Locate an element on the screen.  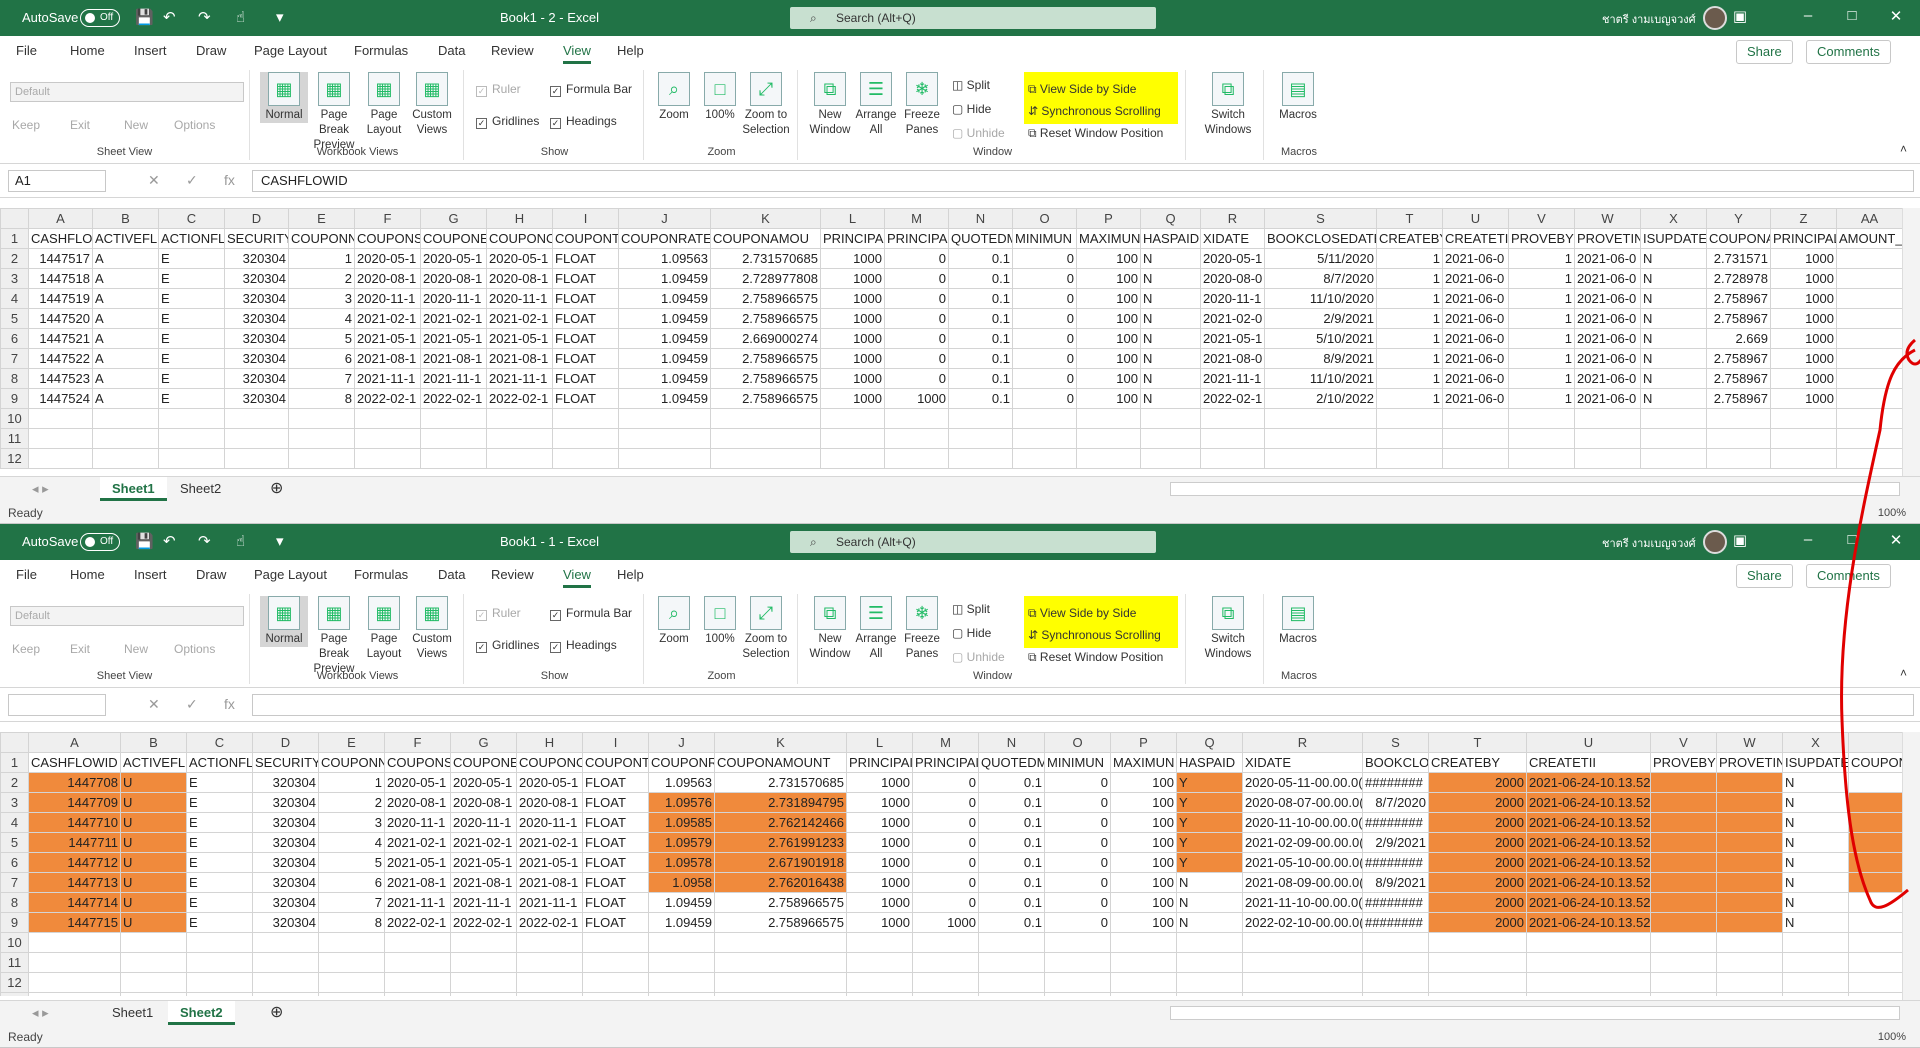
cell: 2 is located at coordinates (351, 802).